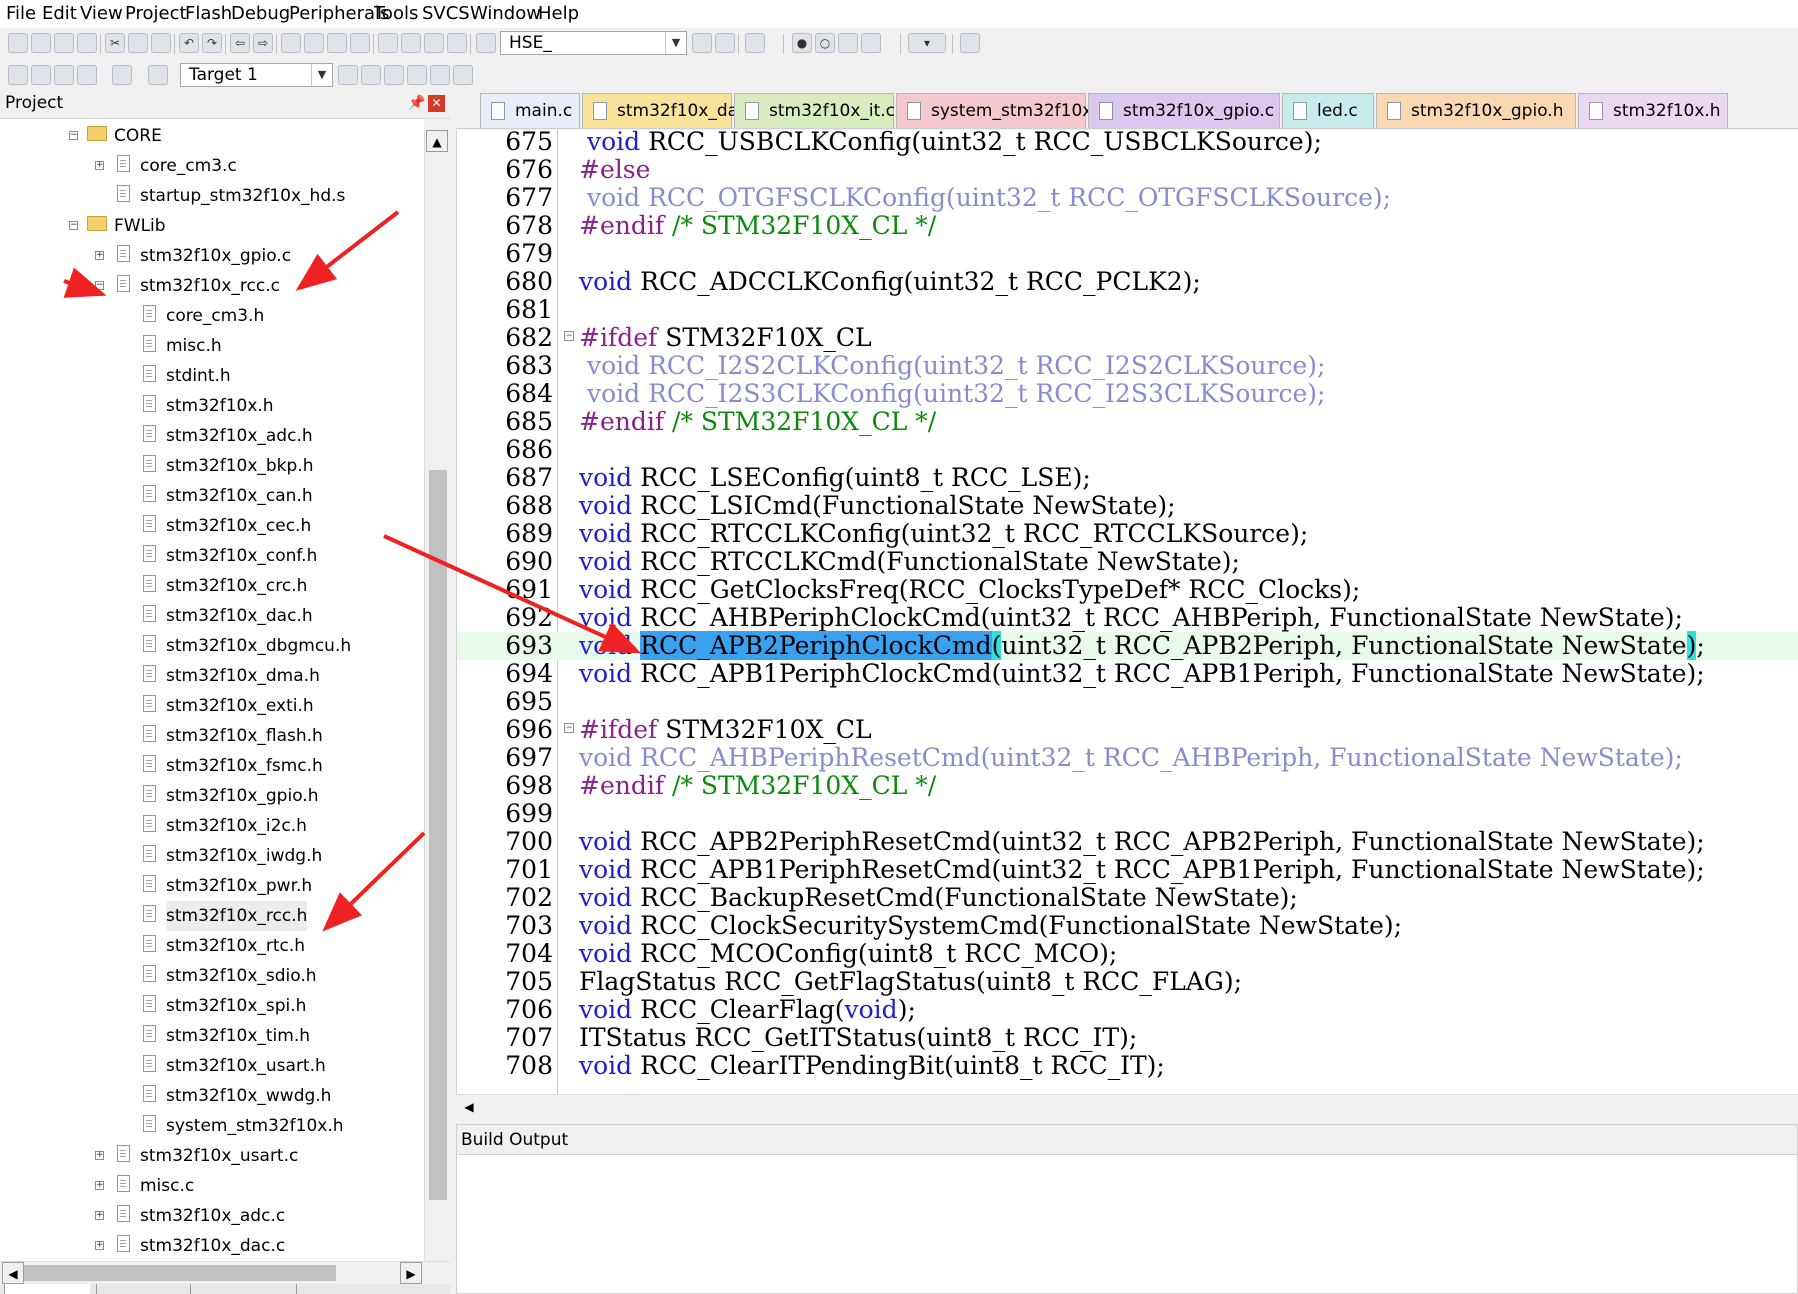 This screenshot has height=1294, width=1798. I want to click on tree-file: stm32f10x_dac.h, so click(212, 616).